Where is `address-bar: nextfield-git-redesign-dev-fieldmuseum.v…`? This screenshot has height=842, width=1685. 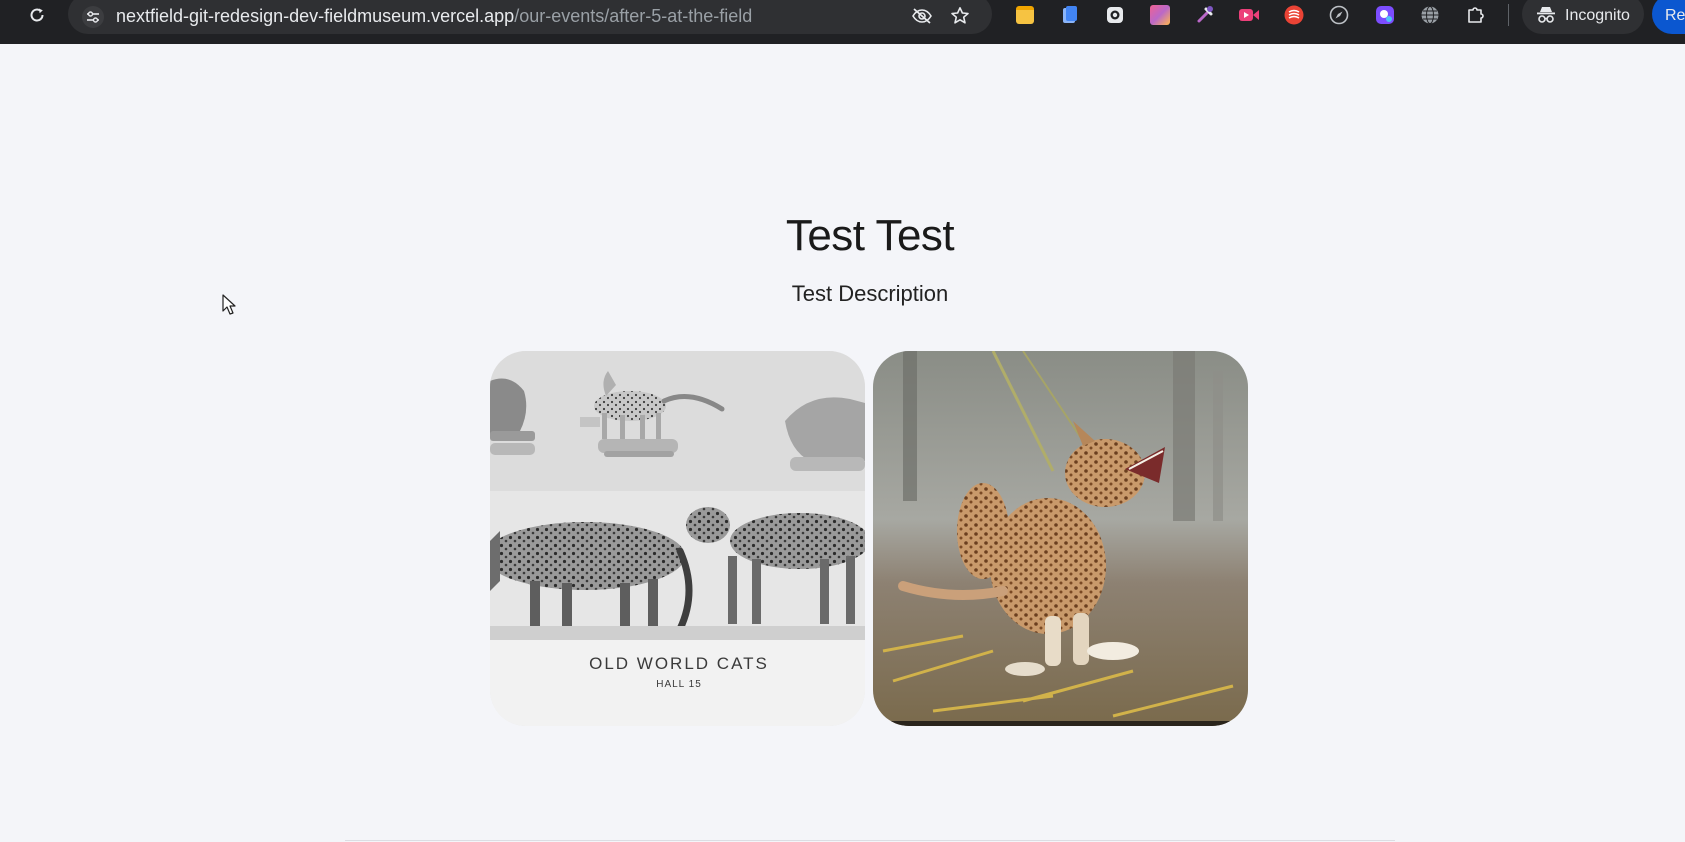 address-bar: nextfield-git-redesign-dev-fieldmuseum.v… is located at coordinates (530, 17).